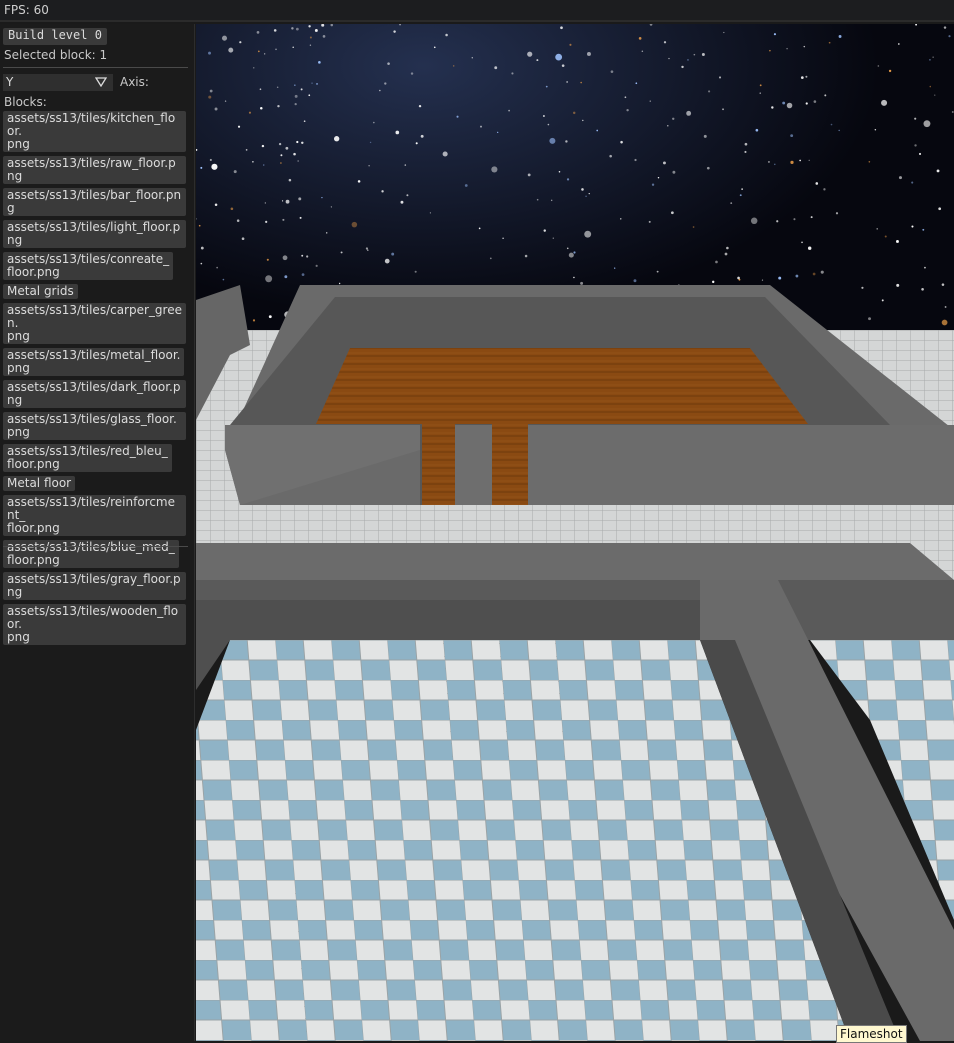  Describe the element at coordinates (438, 464) in the screenshot. I see `wood-corridor-left` at that location.